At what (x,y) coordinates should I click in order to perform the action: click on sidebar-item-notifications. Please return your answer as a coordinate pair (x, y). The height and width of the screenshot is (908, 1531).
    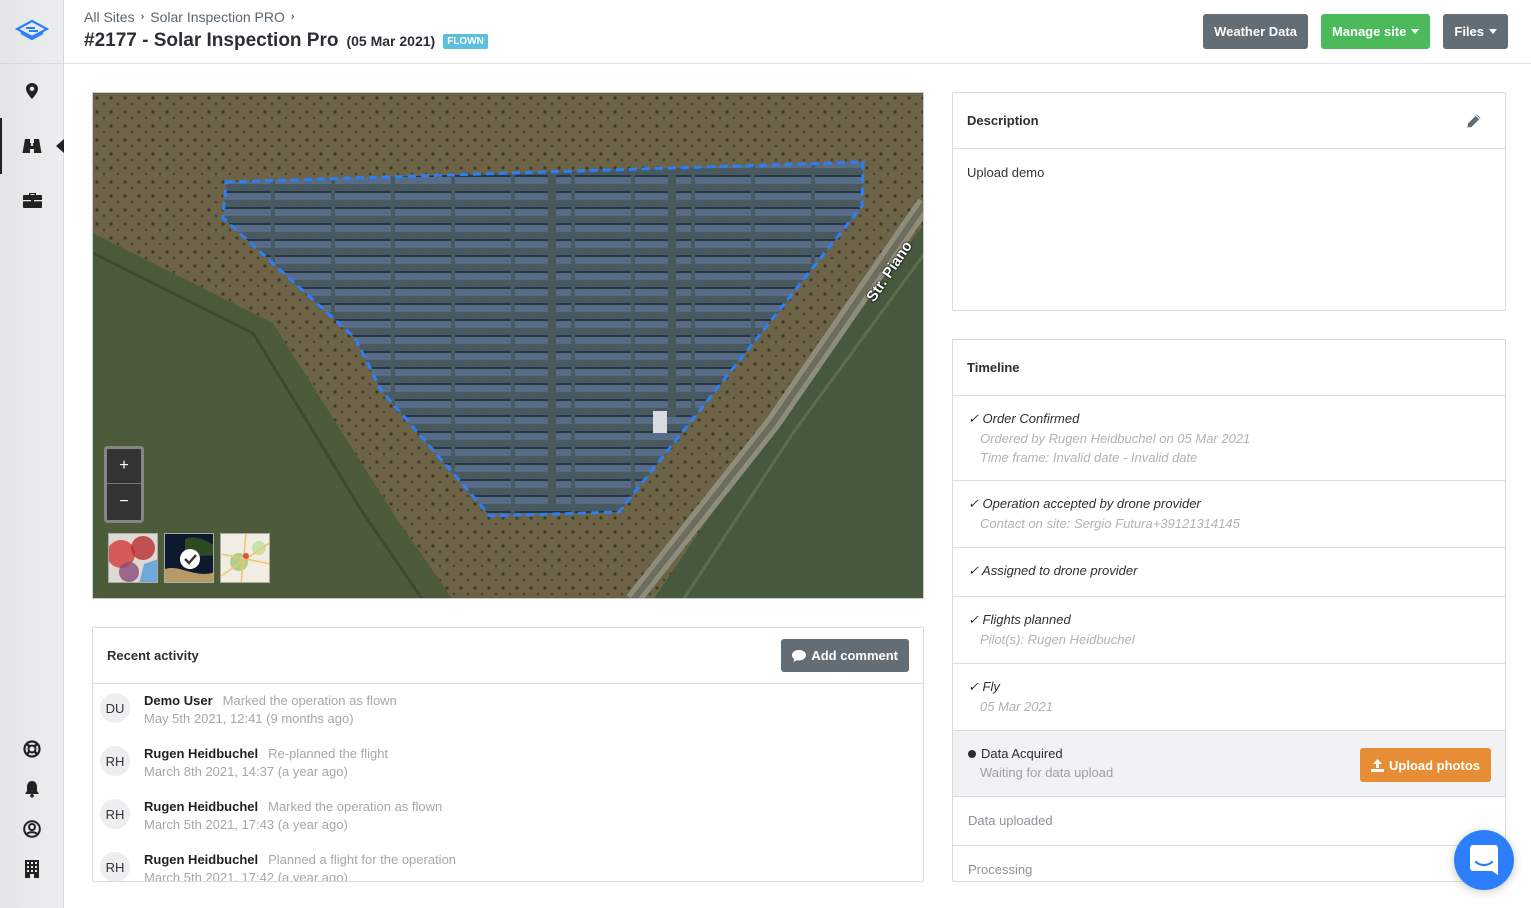
    Looking at the image, I should click on (32, 789).